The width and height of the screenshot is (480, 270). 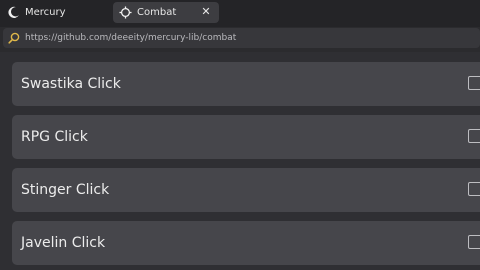 What do you see at coordinates (13, 13) in the screenshot?
I see `moon-icon` at bounding box center [13, 13].